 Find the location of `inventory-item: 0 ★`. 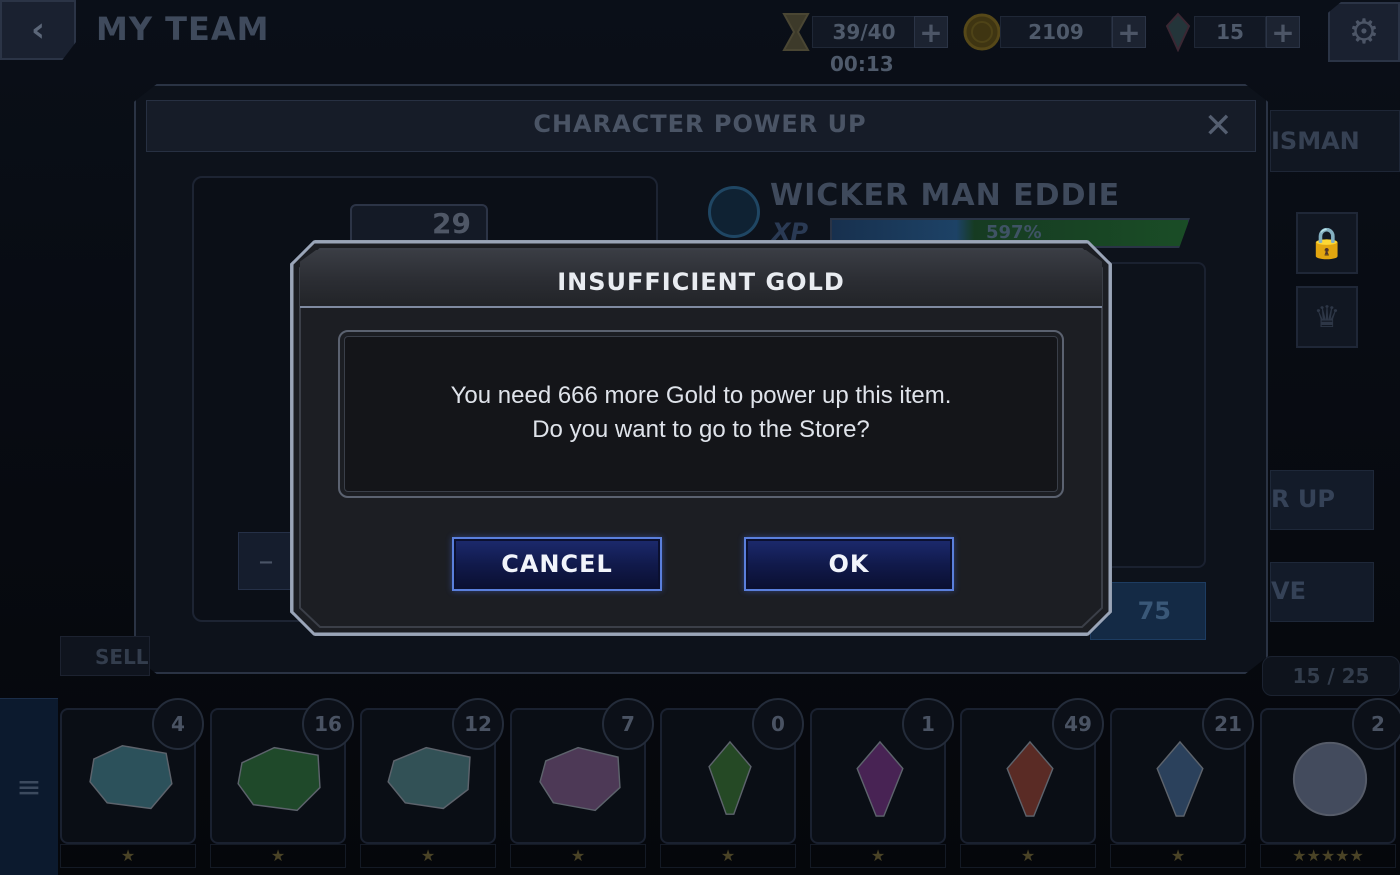

inventory-item: 0 ★ is located at coordinates (732, 783).